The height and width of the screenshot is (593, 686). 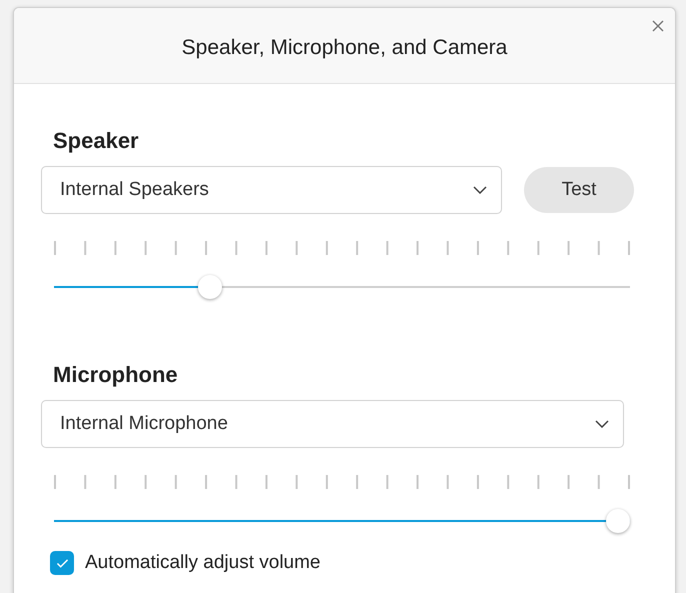 I want to click on checkbox, so click(x=62, y=563).